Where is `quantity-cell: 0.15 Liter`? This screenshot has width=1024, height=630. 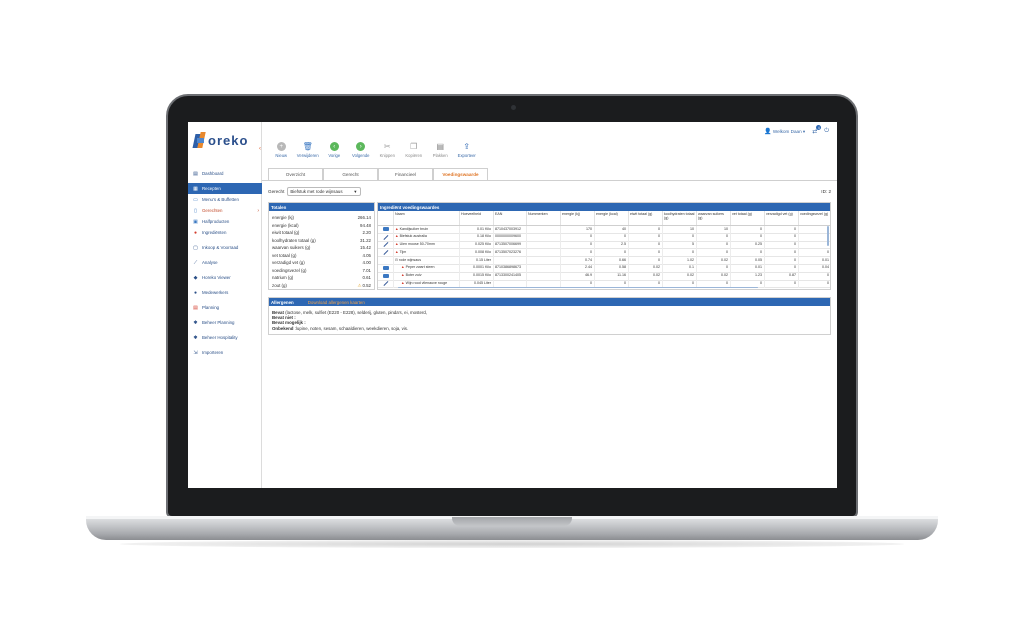
quantity-cell: 0.15 Liter is located at coordinates (477, 260).